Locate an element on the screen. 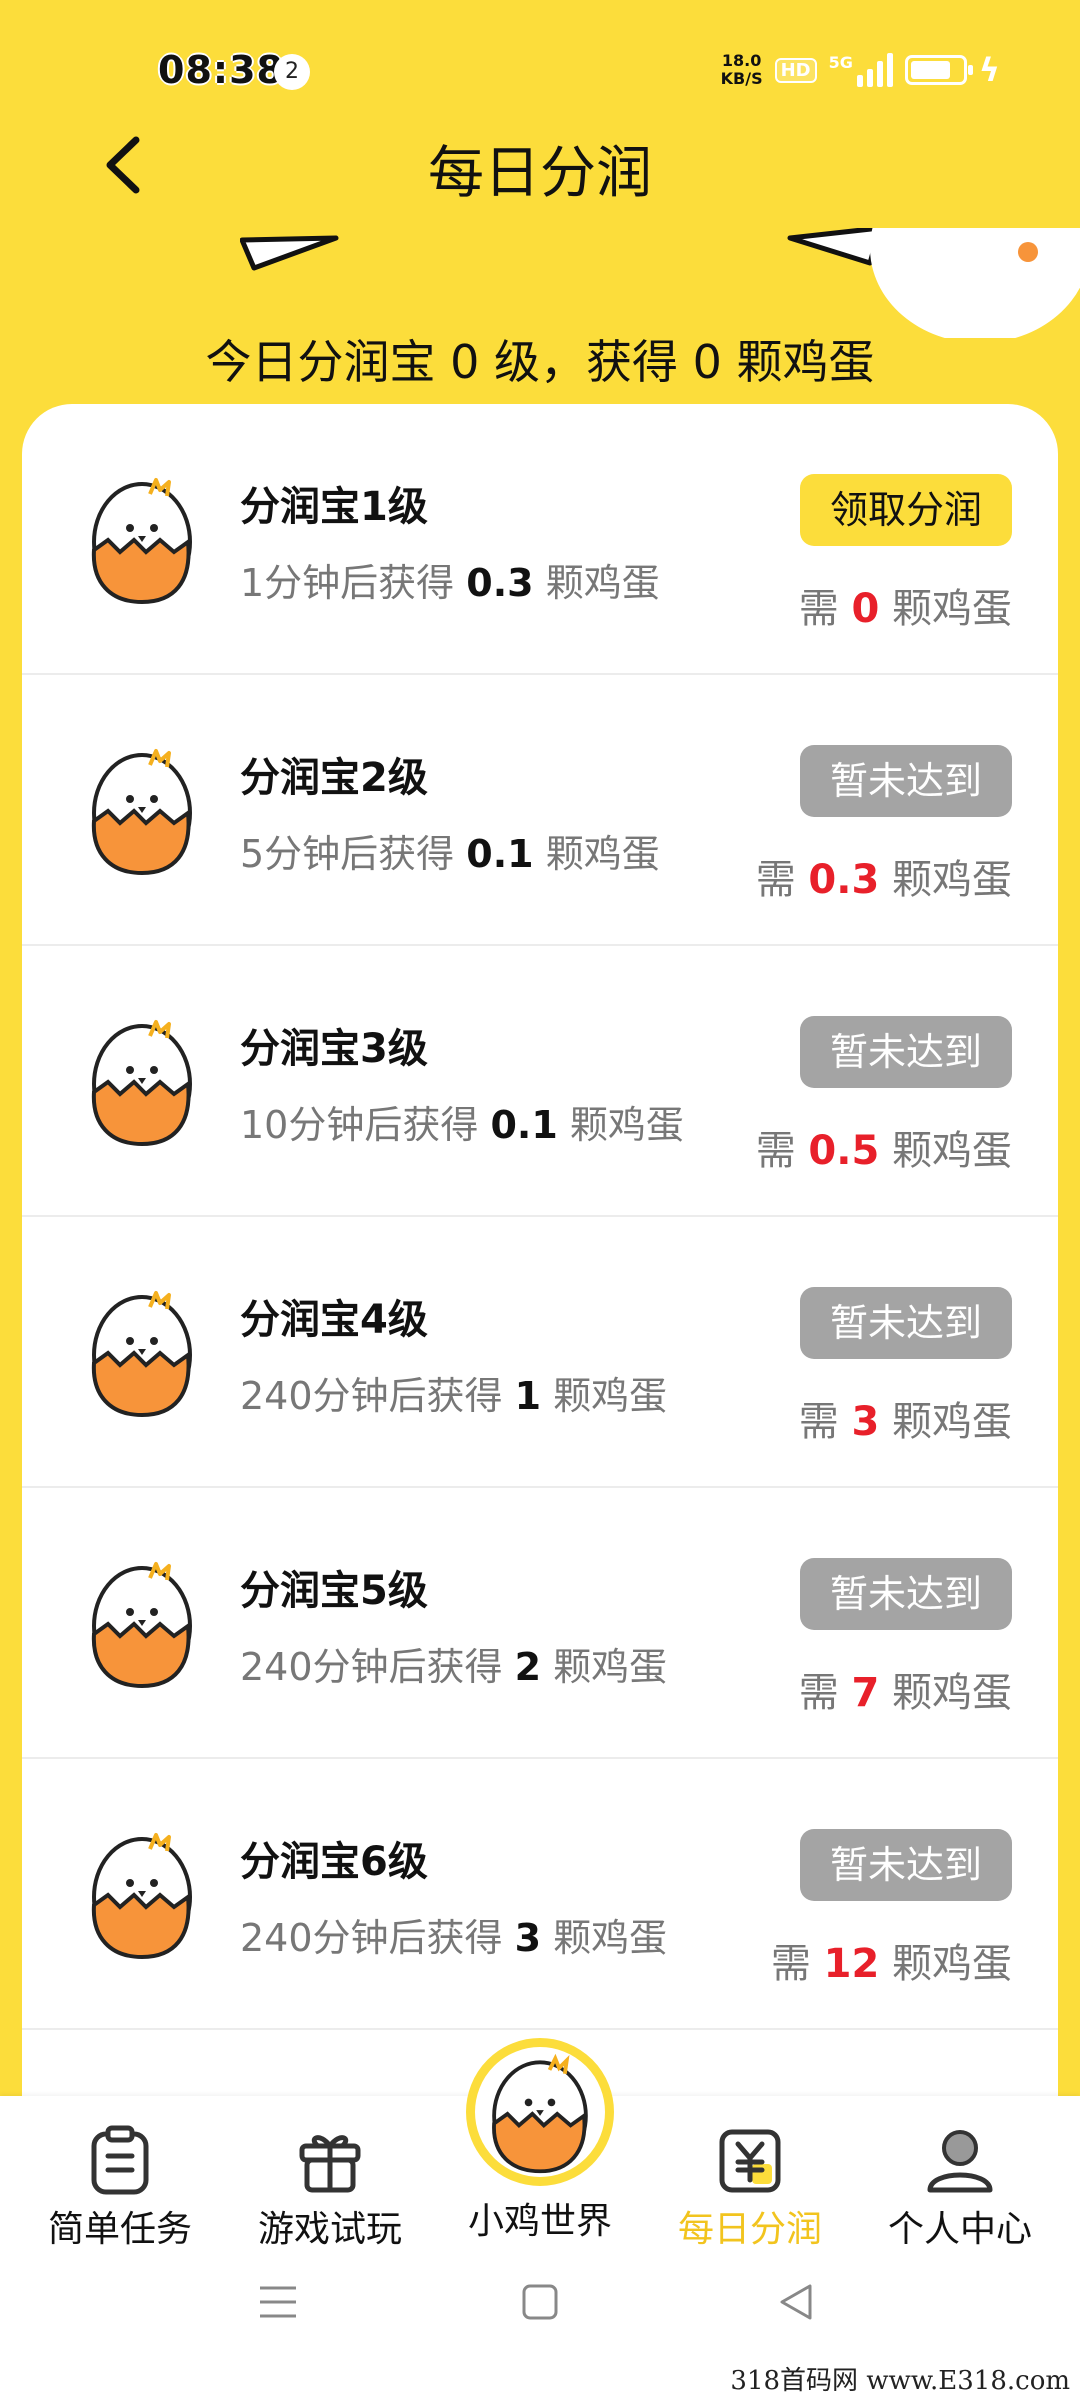 The image size is (1080, 2400). page-title: 每日分润 is located at coordinates (540, 173).